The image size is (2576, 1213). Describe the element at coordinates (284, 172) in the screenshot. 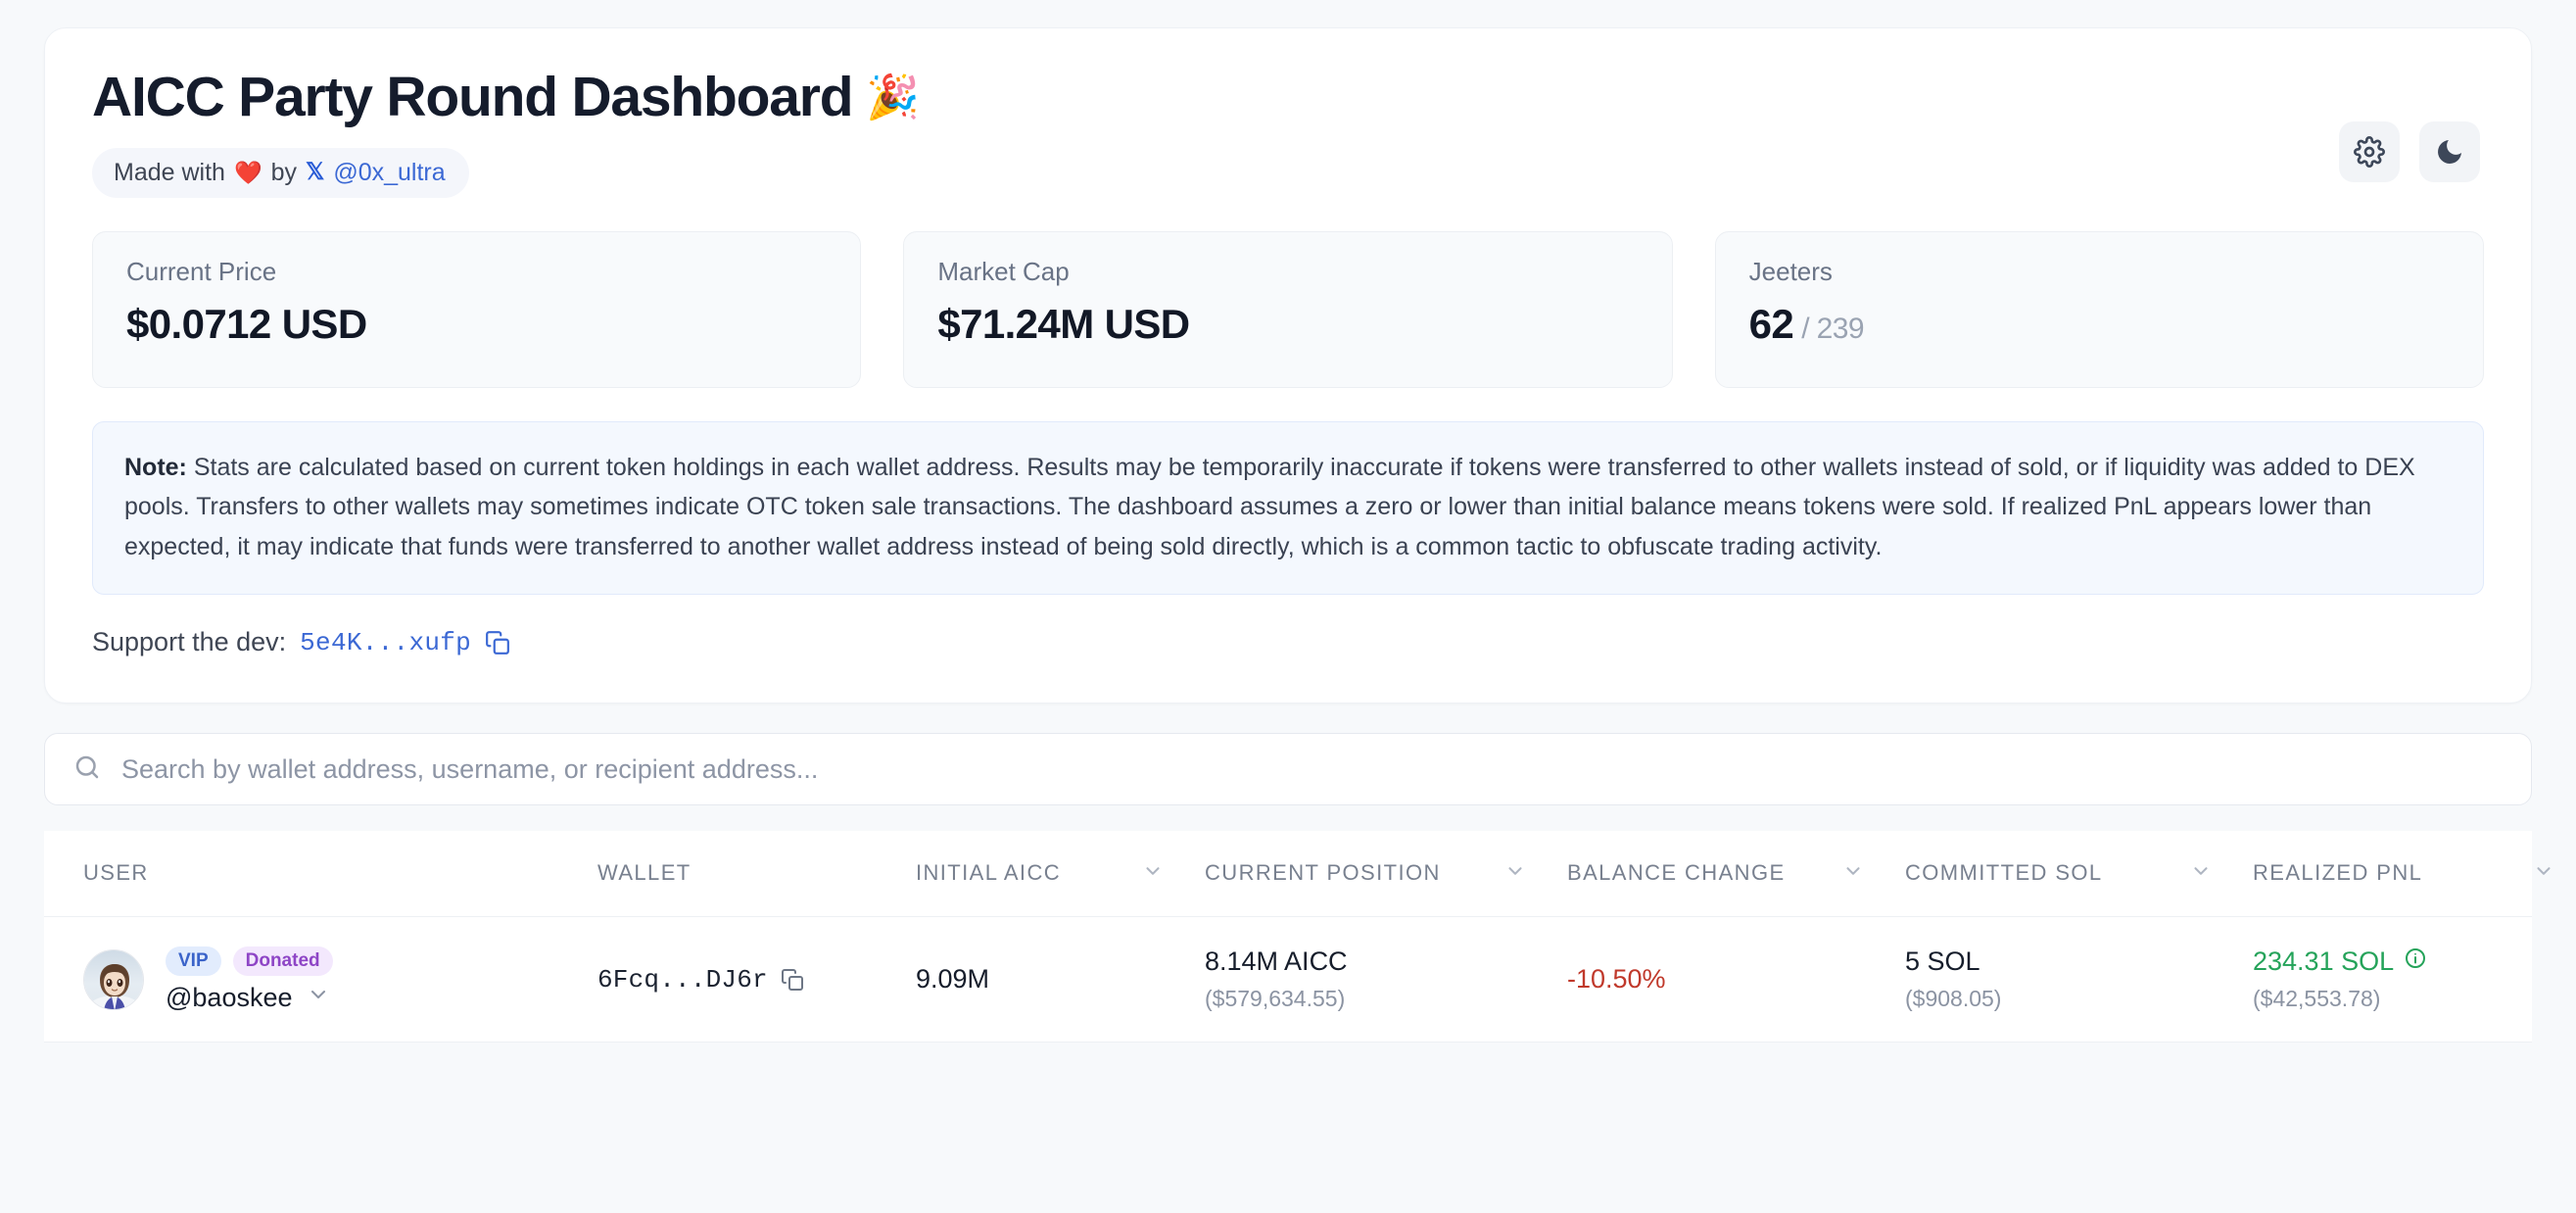

I see `made-with-by: by` at that location.